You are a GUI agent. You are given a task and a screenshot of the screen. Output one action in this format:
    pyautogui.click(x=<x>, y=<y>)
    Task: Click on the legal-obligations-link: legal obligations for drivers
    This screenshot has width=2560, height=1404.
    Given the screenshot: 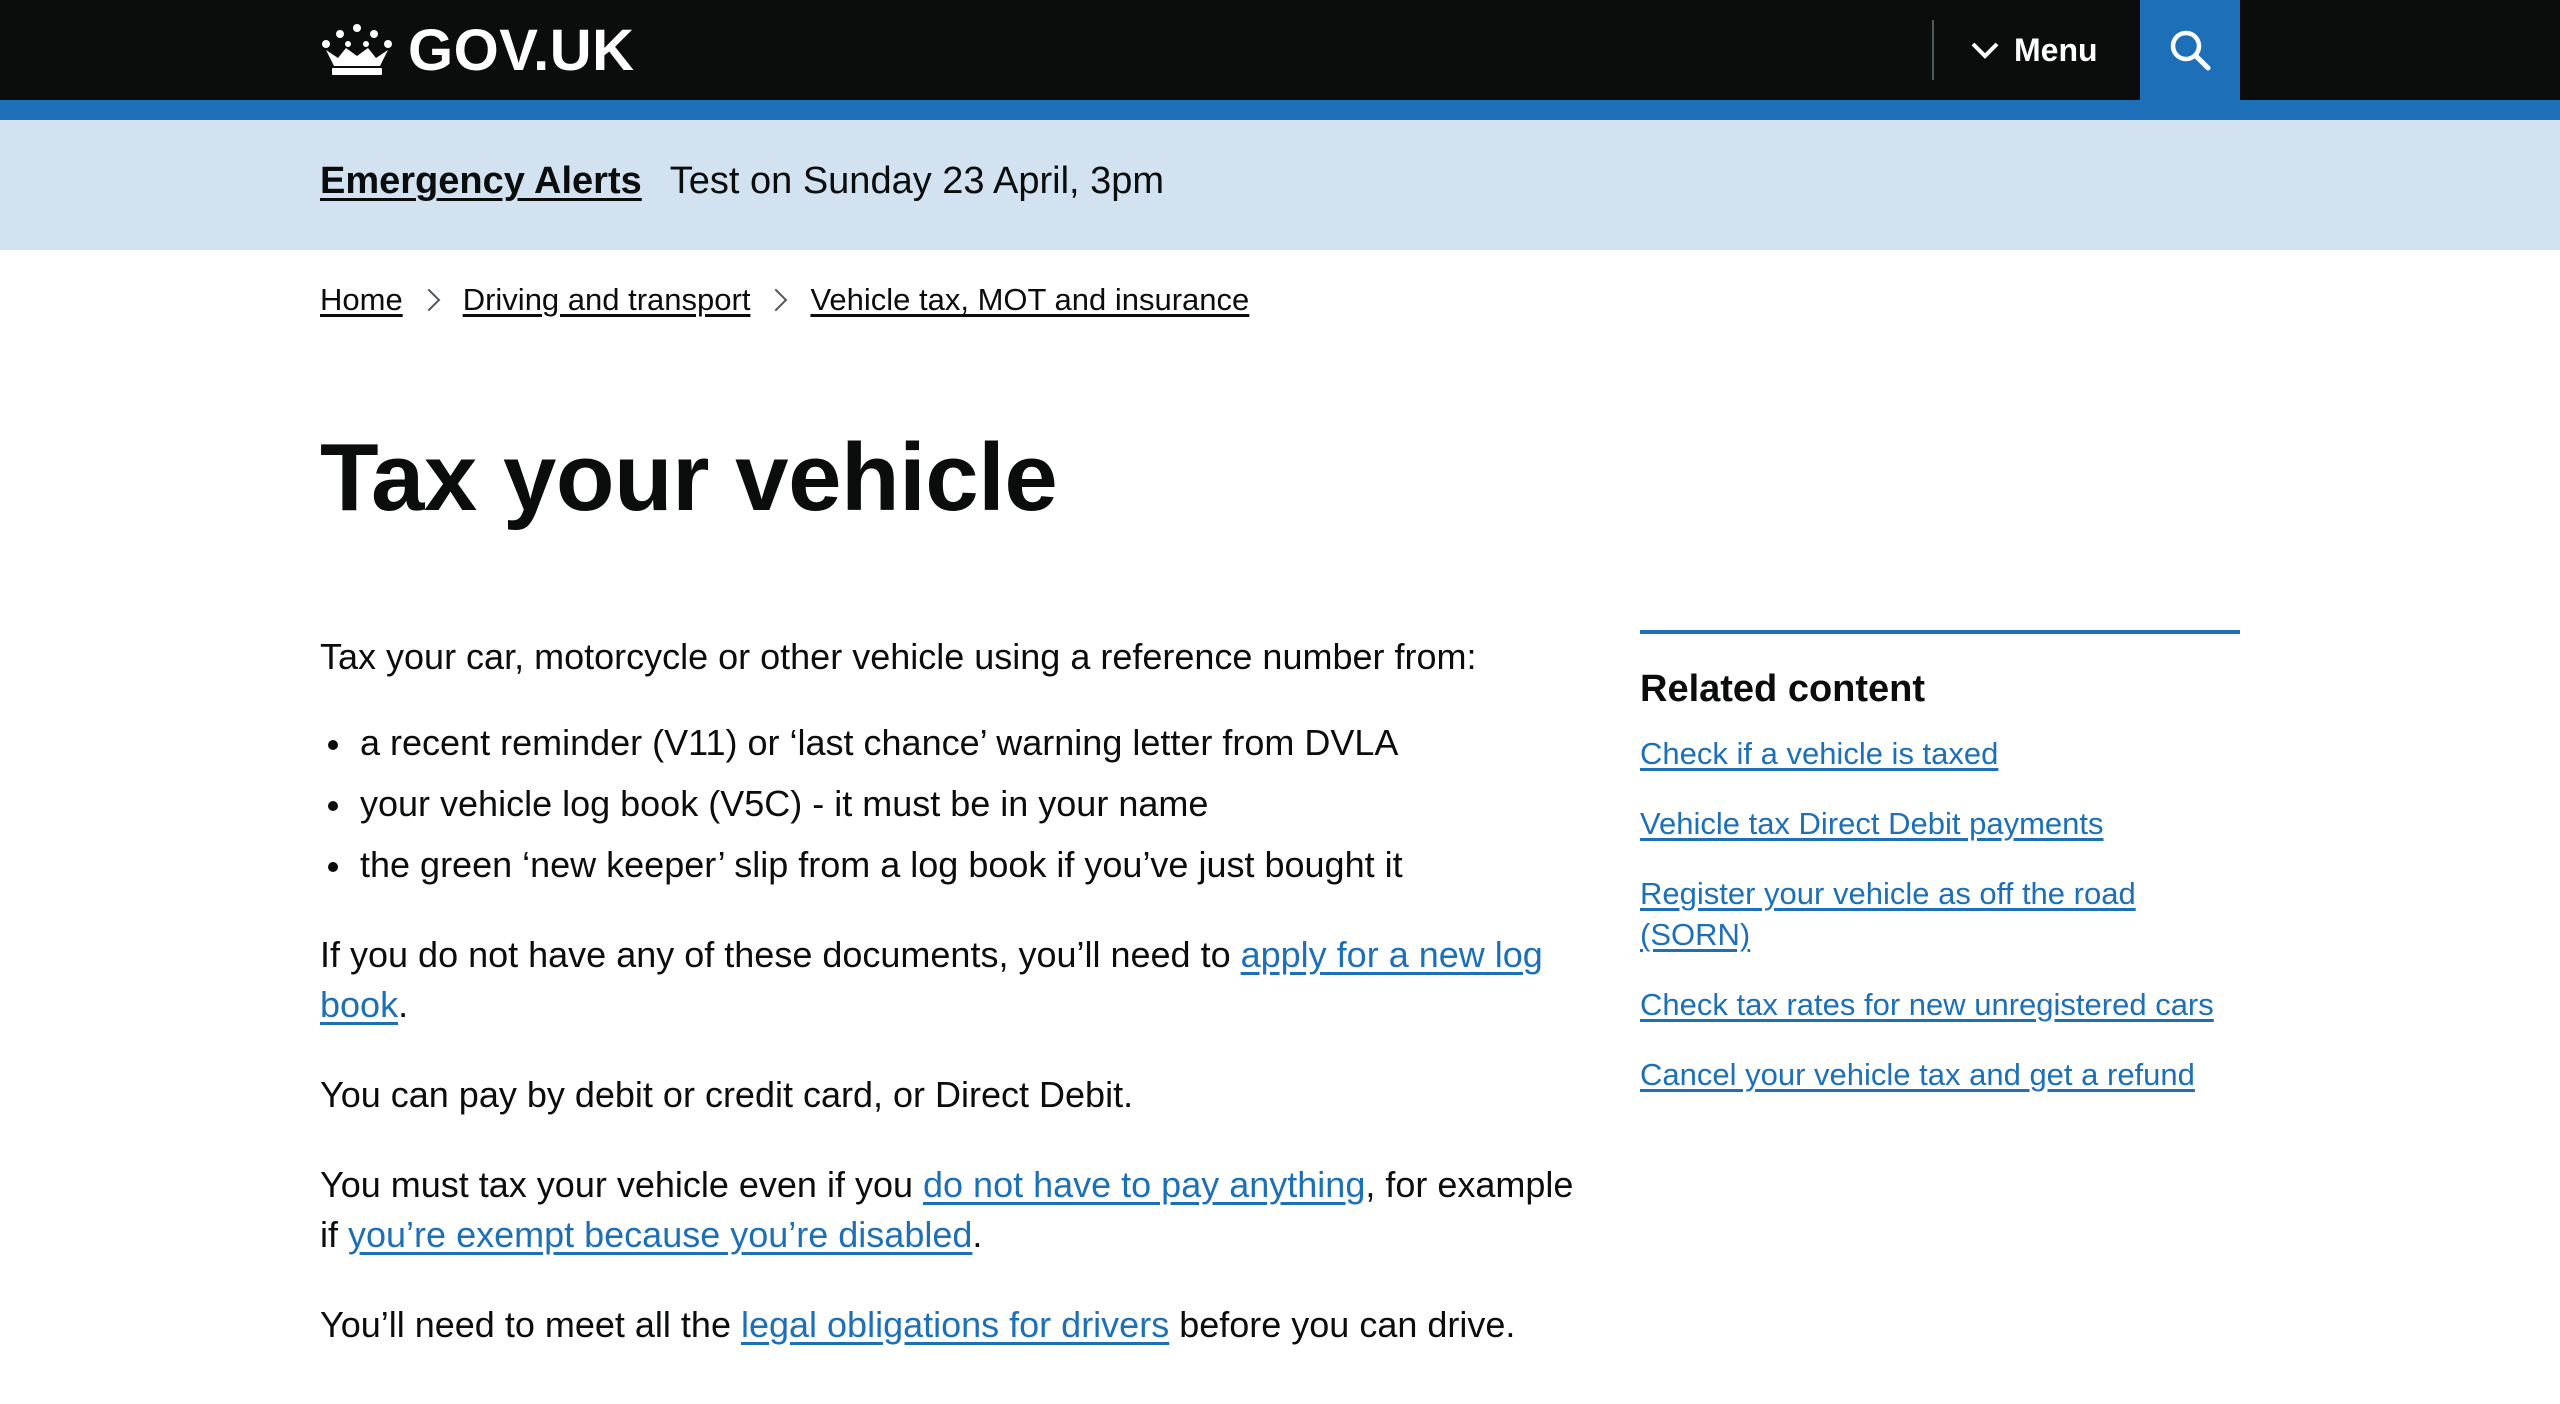 What is the action you would take?
    pyautogui.click(x=955, y=1324)
    